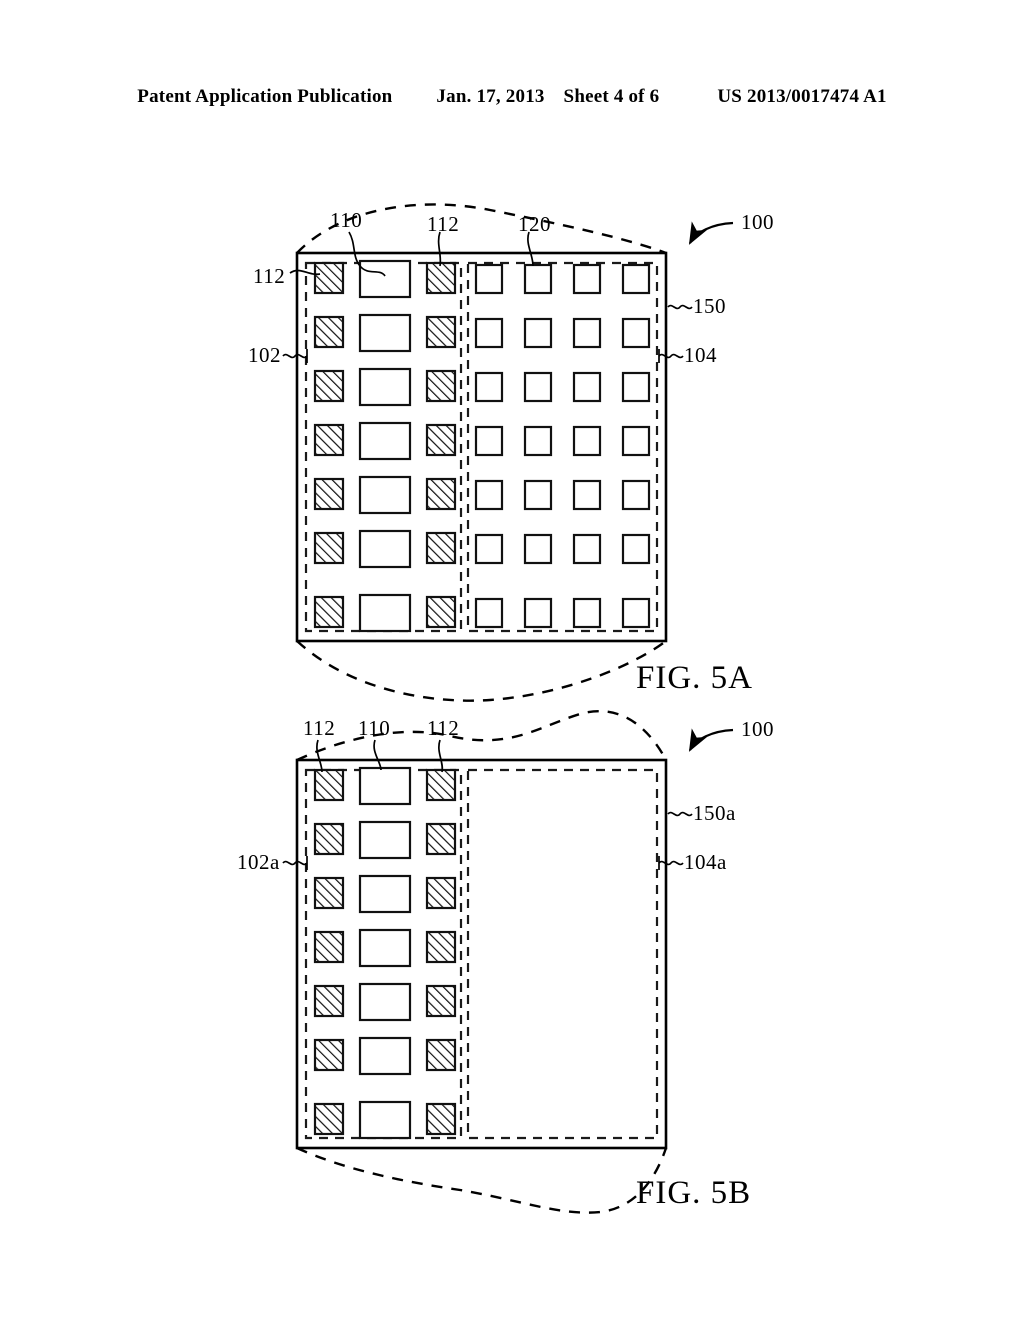 This screenshot has width=1024, height=1320. I want to click on fig-5a-label-120: 120, so click(534, 224).